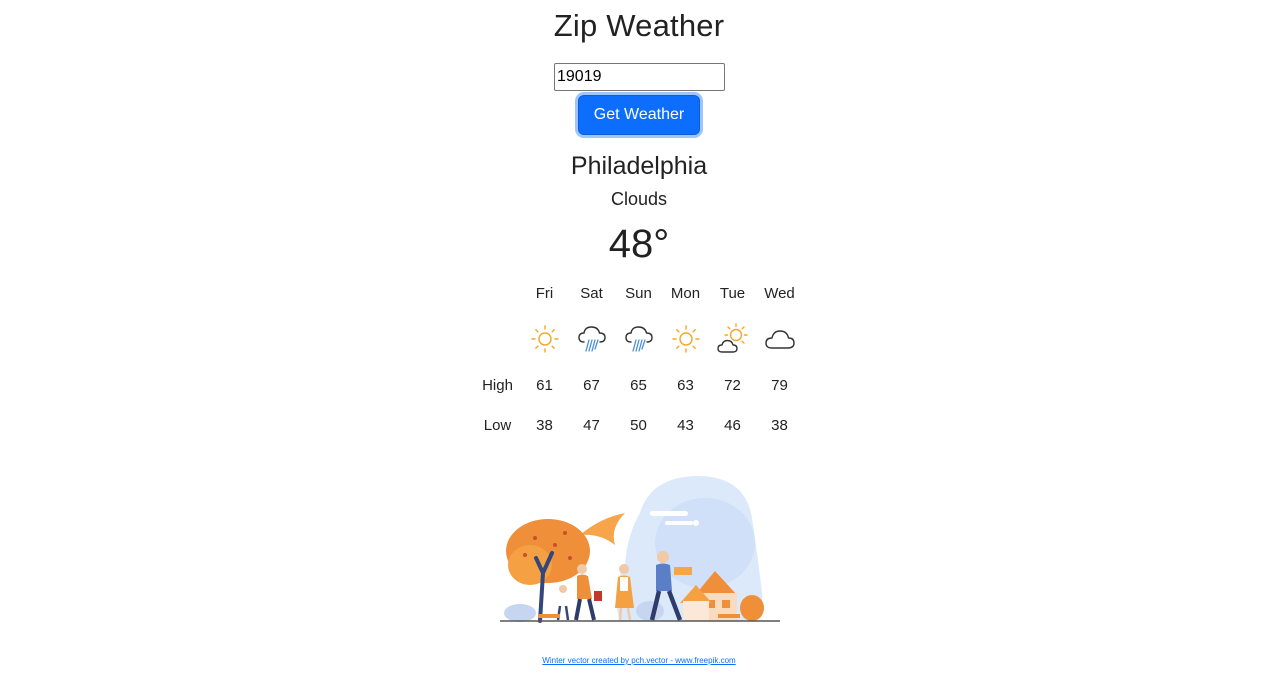  I want to click on forecast-high-row: High 61 67 65 63 72 79, so click(638, 385).